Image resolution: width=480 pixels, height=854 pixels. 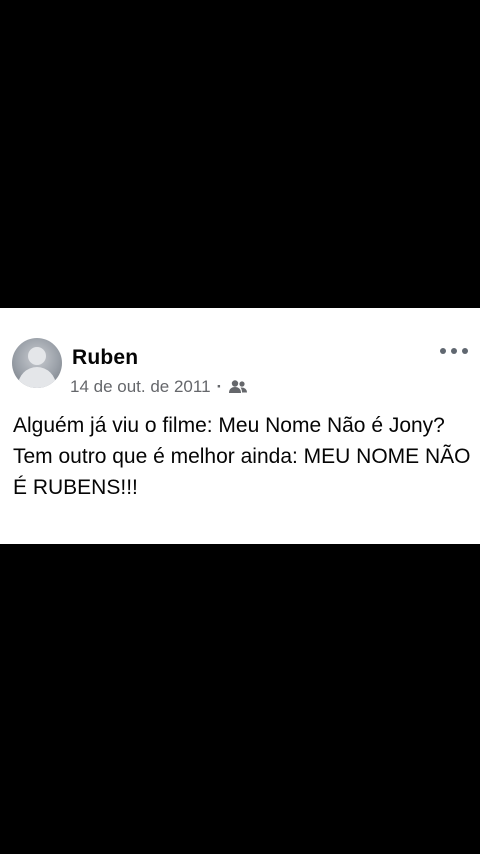 I want to click on more-options-button, so click(x=454, y=351).